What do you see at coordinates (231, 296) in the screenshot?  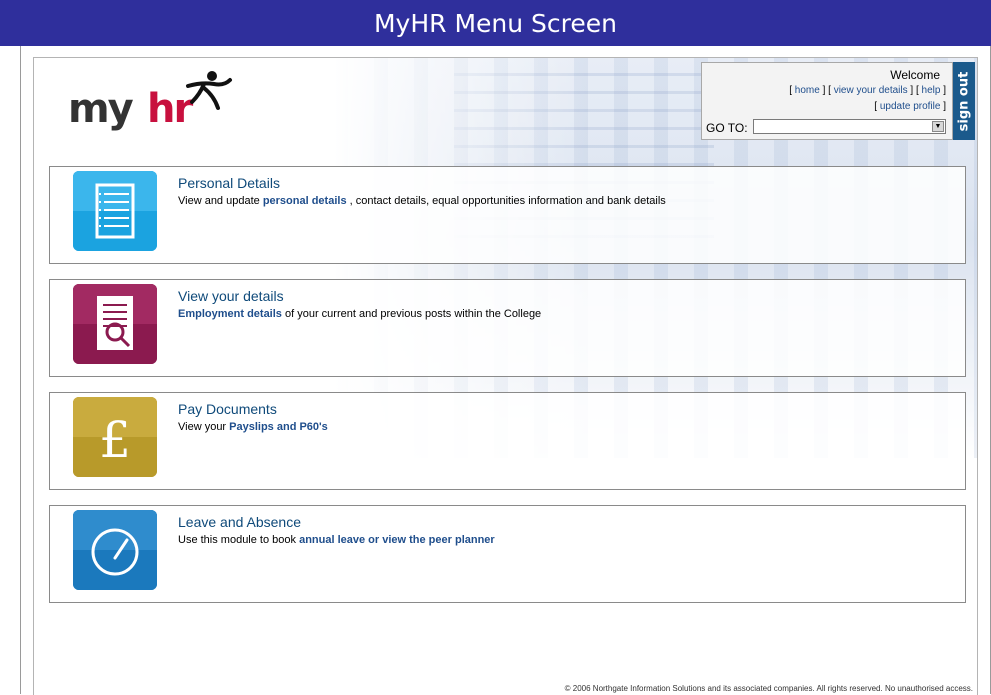 I see `card-title: View your details` at bounding box center [231, 296].